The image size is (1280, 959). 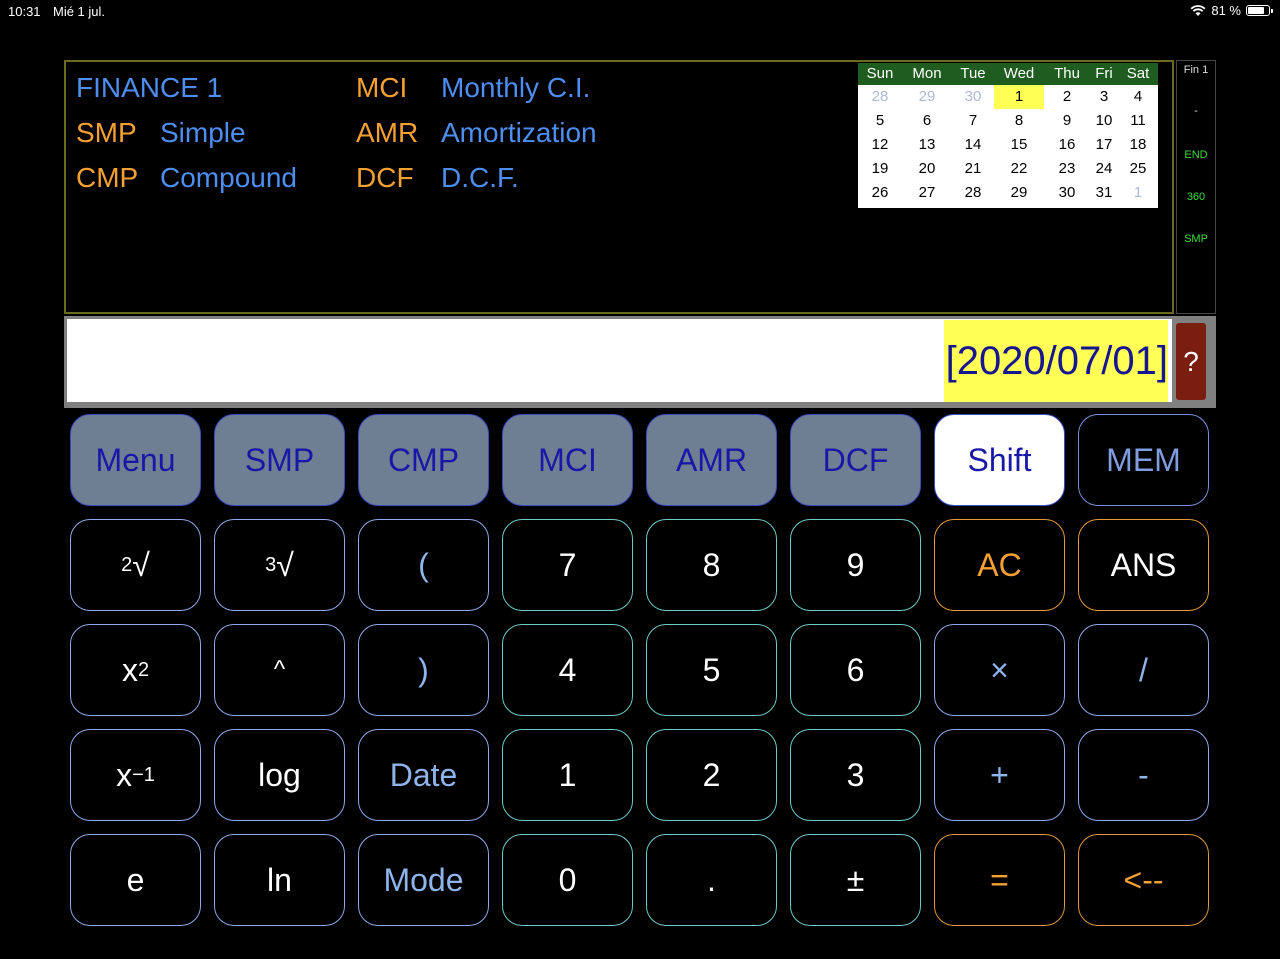 I want to click on calendar-day: 24, so click(x=1104, y=169).